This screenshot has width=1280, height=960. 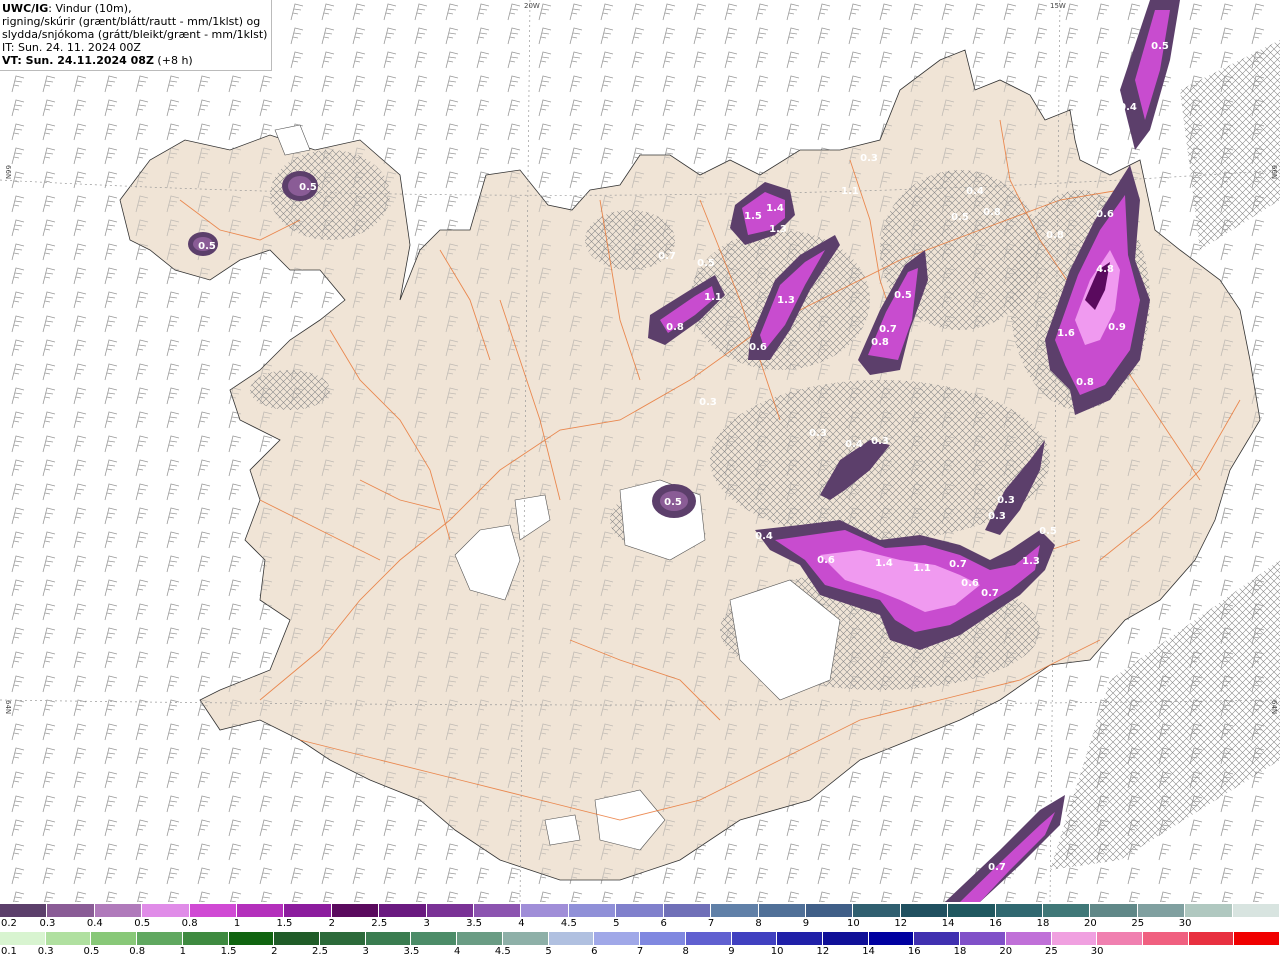 What do you see at coordinates (71, 47) in the screenshot?
I see `map-info-init-time: IT: Sun. 24. 11. 2024 00Z` at bounding box center [71, 47].